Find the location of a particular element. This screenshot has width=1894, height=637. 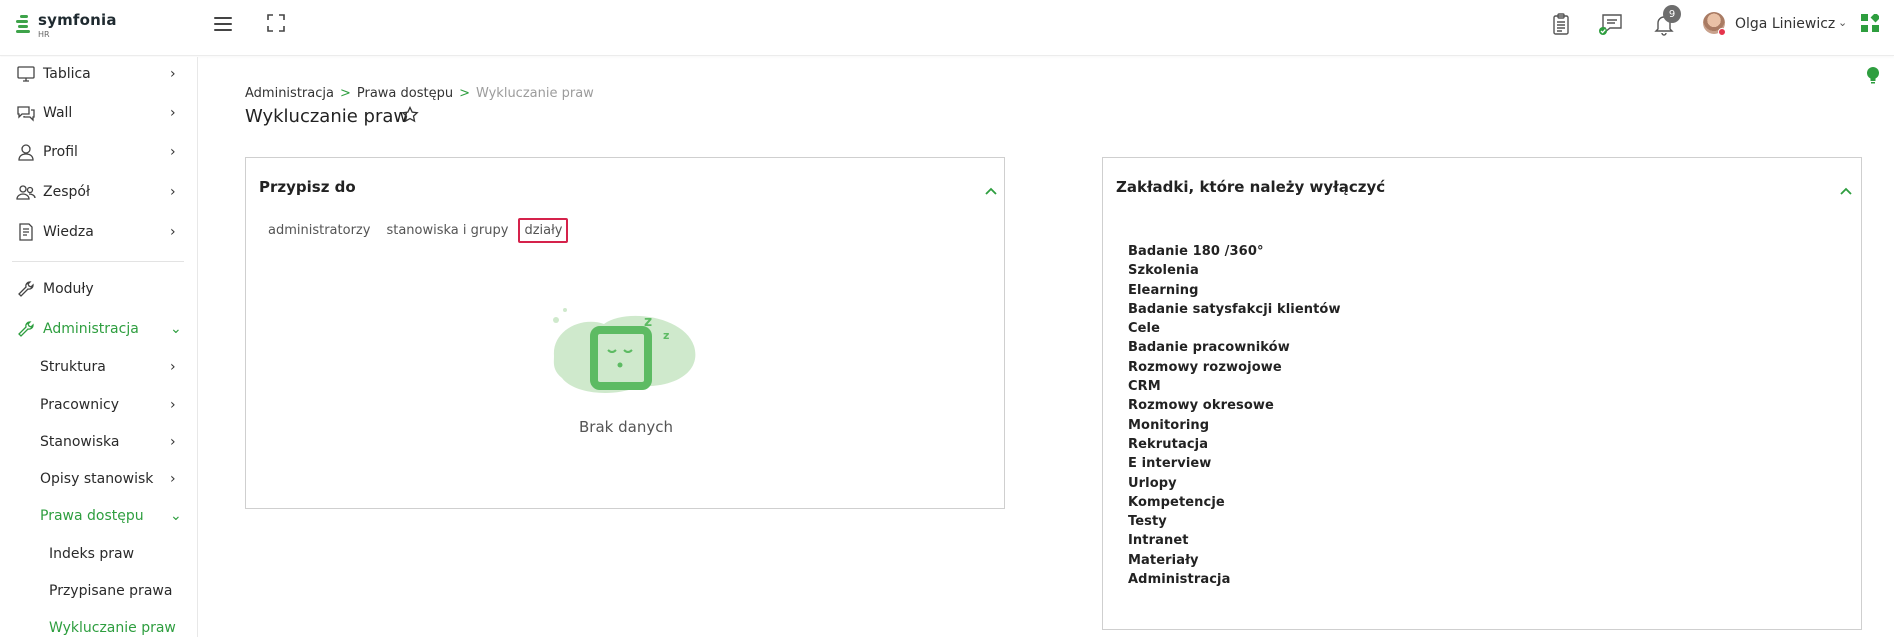

sidebar-subitem-label: Struktura is located at coordinates (73, 367).